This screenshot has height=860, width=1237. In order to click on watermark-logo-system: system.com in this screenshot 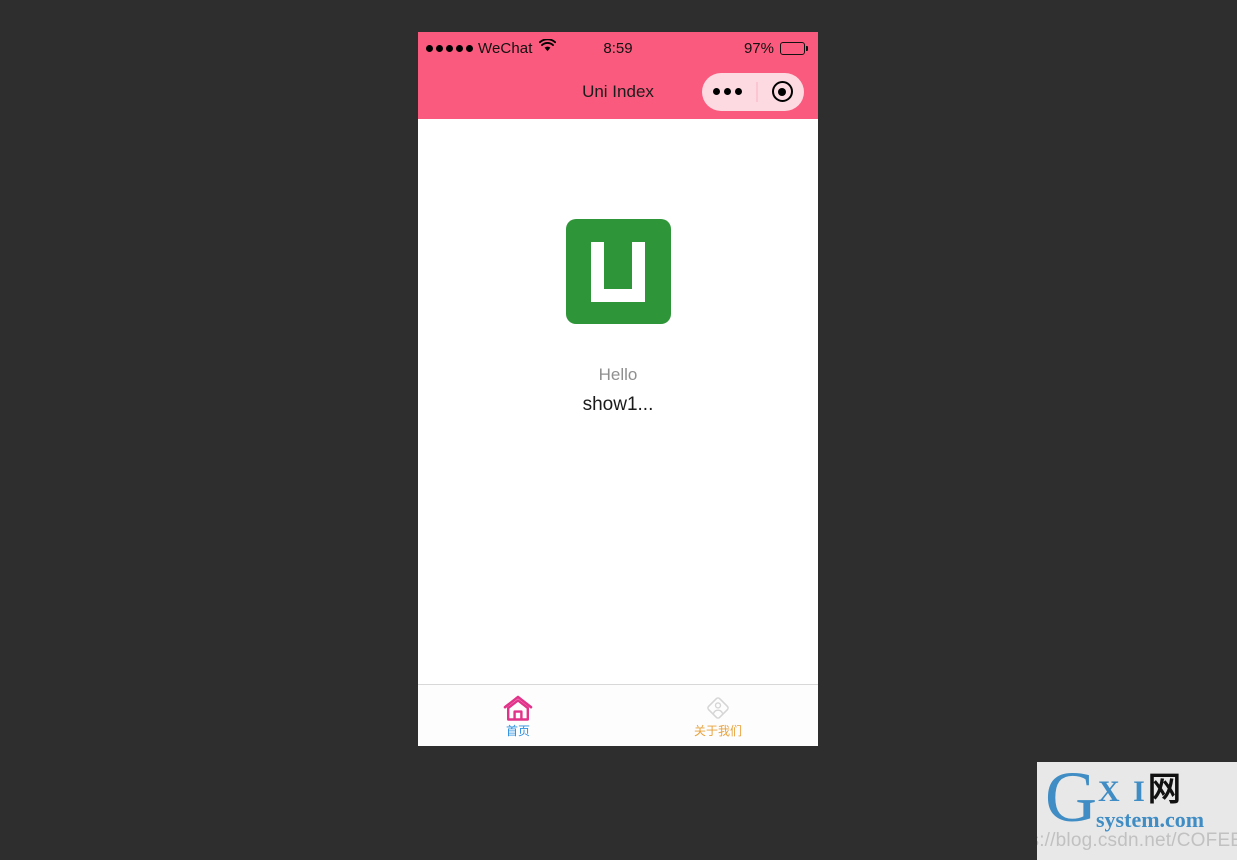, I will do `click(1150, 819)`.